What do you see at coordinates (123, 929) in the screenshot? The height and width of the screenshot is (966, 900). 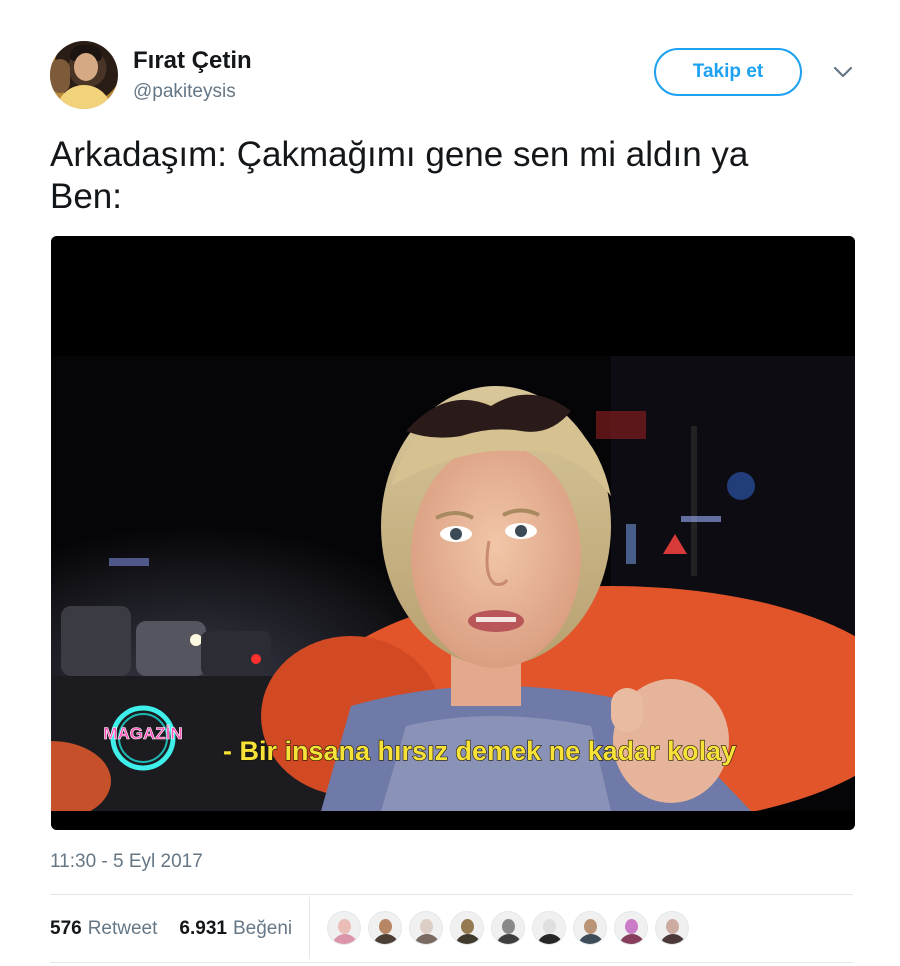 I see `retweet-label: Retweet` at bounding box center [123, 929].